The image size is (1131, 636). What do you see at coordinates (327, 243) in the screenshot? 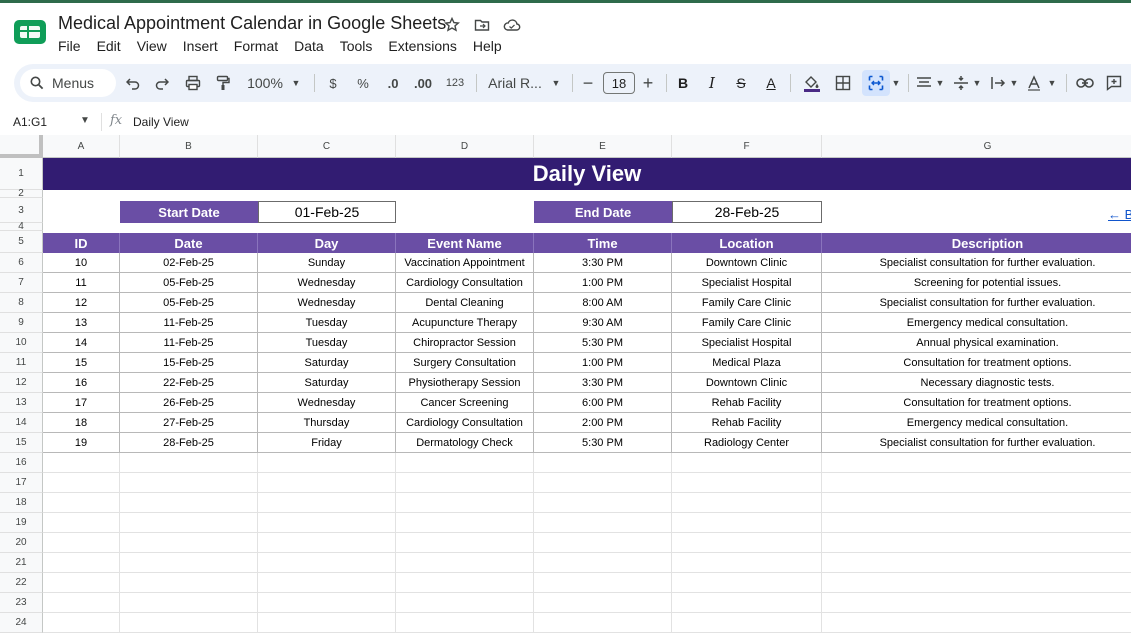
I see `table-header-day: Day` at bounding box center [327, 243].